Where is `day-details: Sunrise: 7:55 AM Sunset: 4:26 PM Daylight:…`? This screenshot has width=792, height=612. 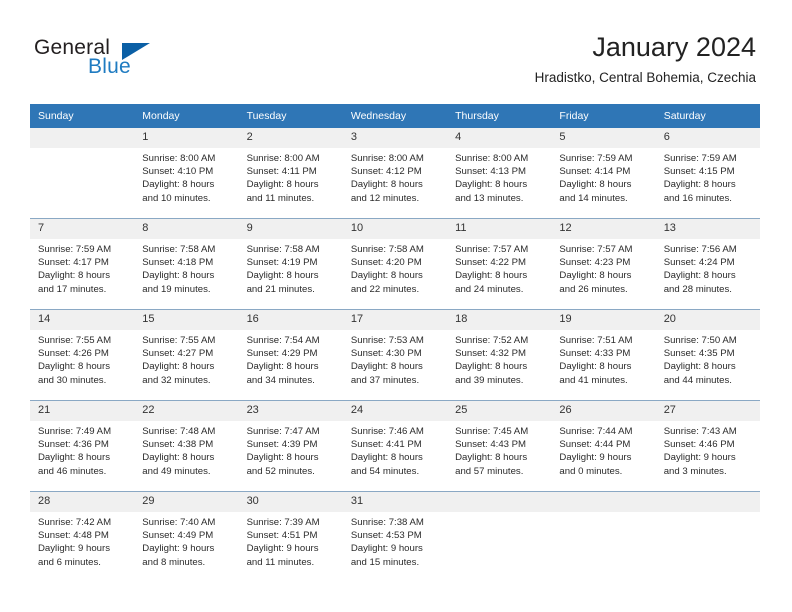
day-details: Sunrise: 7:55 AM Sunset: 4:26 PM Daylight:… is located at coordinates (82, 358).